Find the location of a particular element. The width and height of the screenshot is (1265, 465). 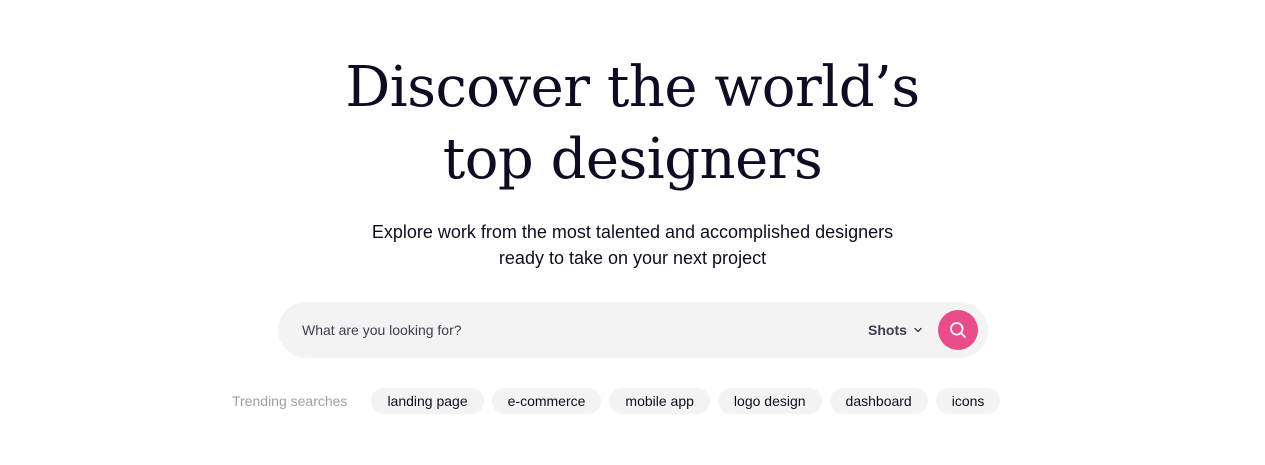

search-scope-dropdown: Shots is located at coordinates (895, 330).